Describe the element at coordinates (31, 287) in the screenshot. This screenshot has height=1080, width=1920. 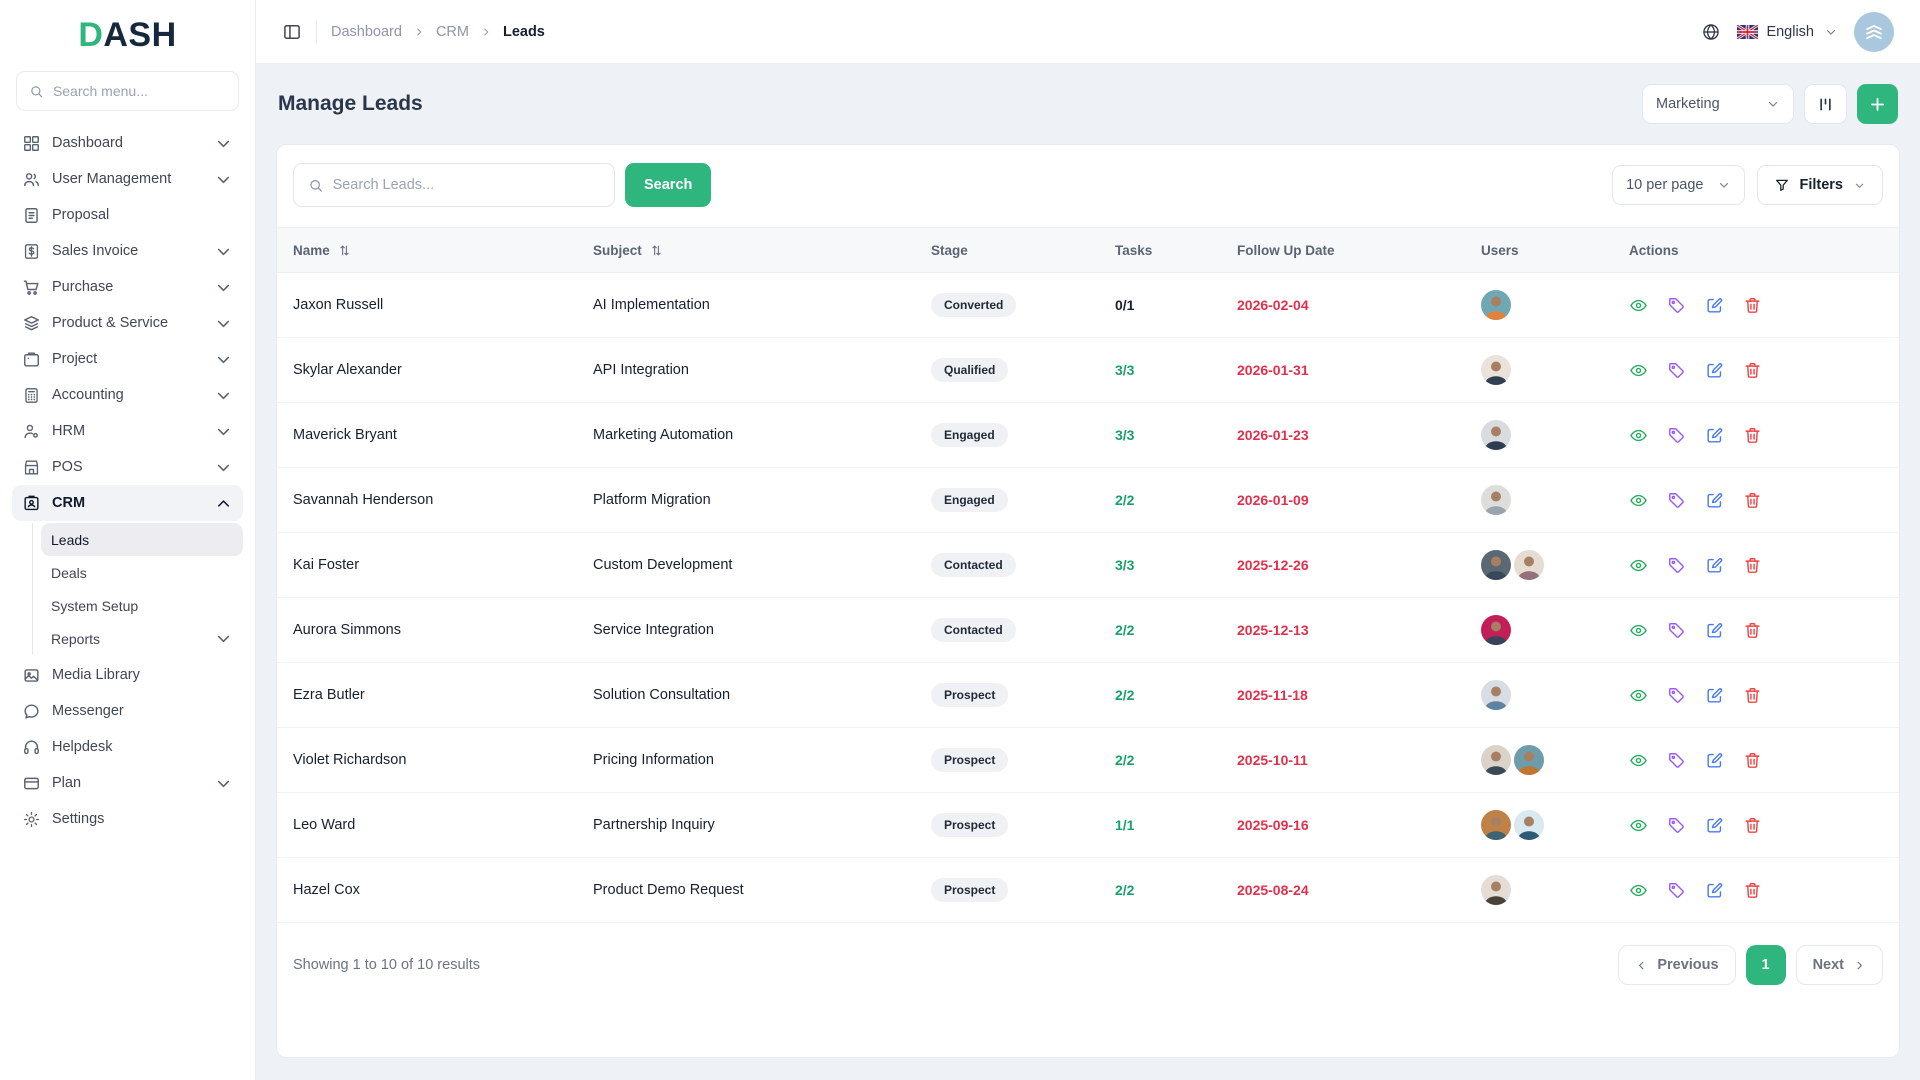
I see `purchase-icon` at that location.